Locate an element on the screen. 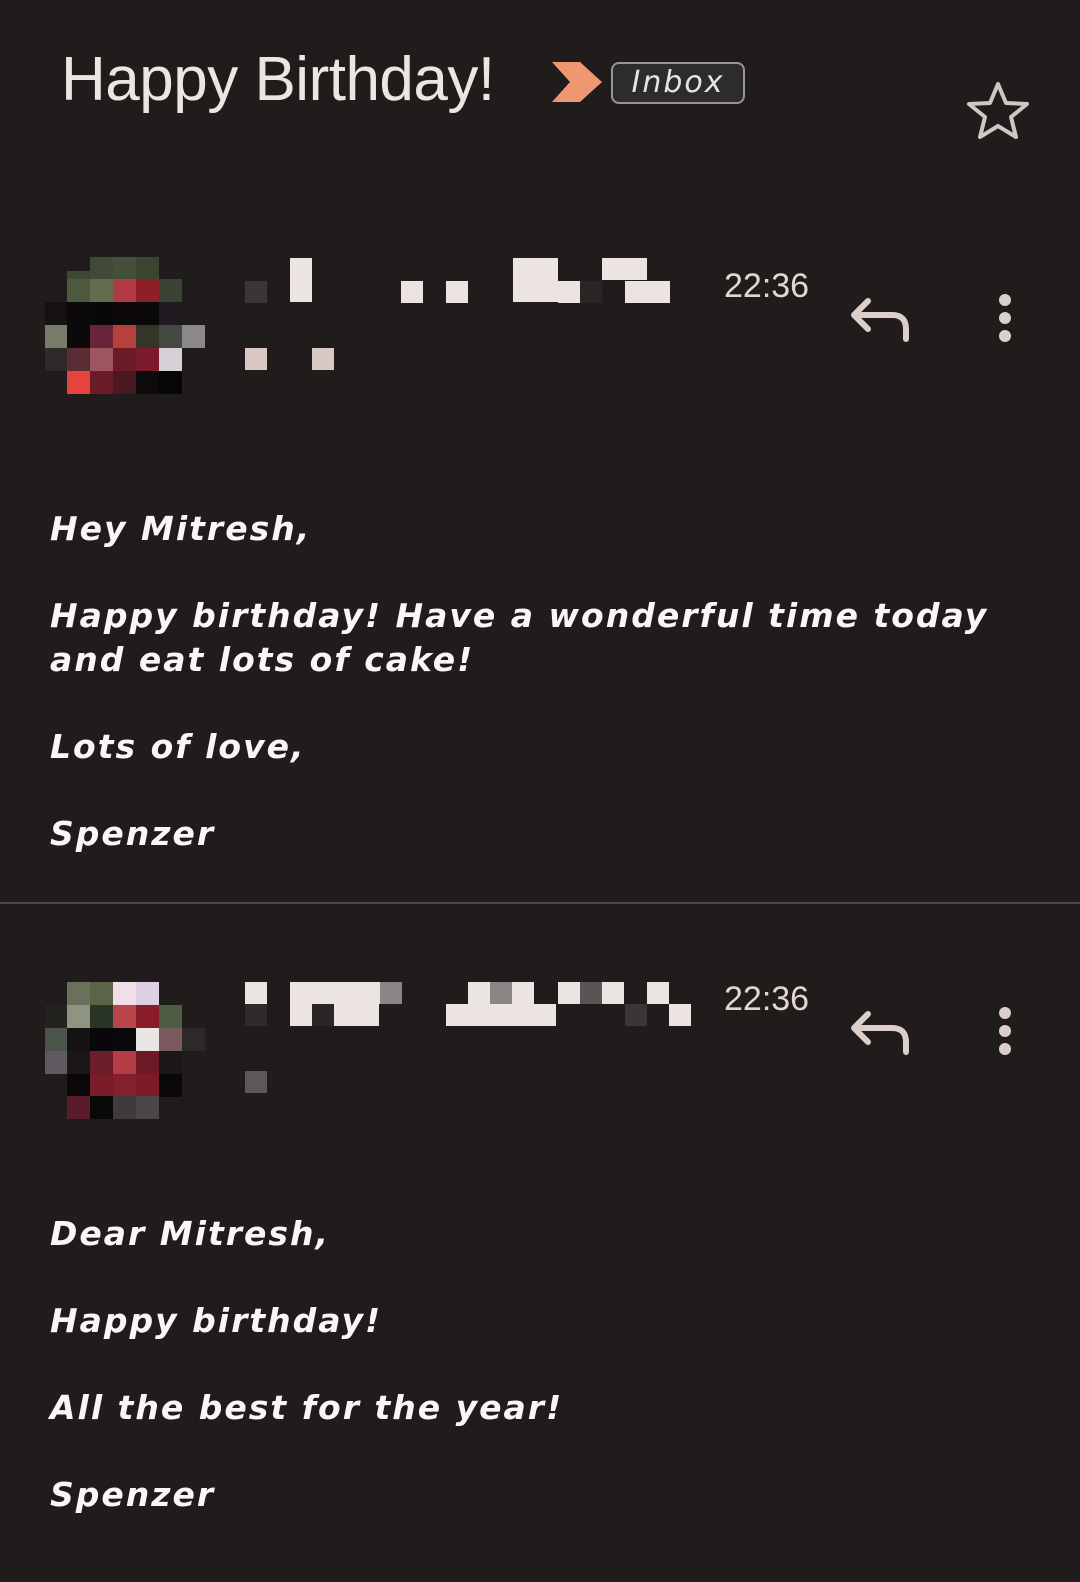  inbox-label-chip: Inbox is located at coordinates (678, 83).